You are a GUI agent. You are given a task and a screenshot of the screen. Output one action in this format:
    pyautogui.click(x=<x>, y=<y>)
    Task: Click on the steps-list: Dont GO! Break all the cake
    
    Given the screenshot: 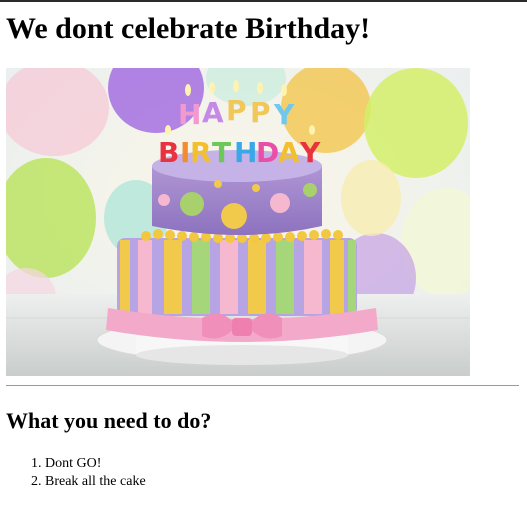 What is the action you would take?
    pyautogui.click(x=86, y=473)
    